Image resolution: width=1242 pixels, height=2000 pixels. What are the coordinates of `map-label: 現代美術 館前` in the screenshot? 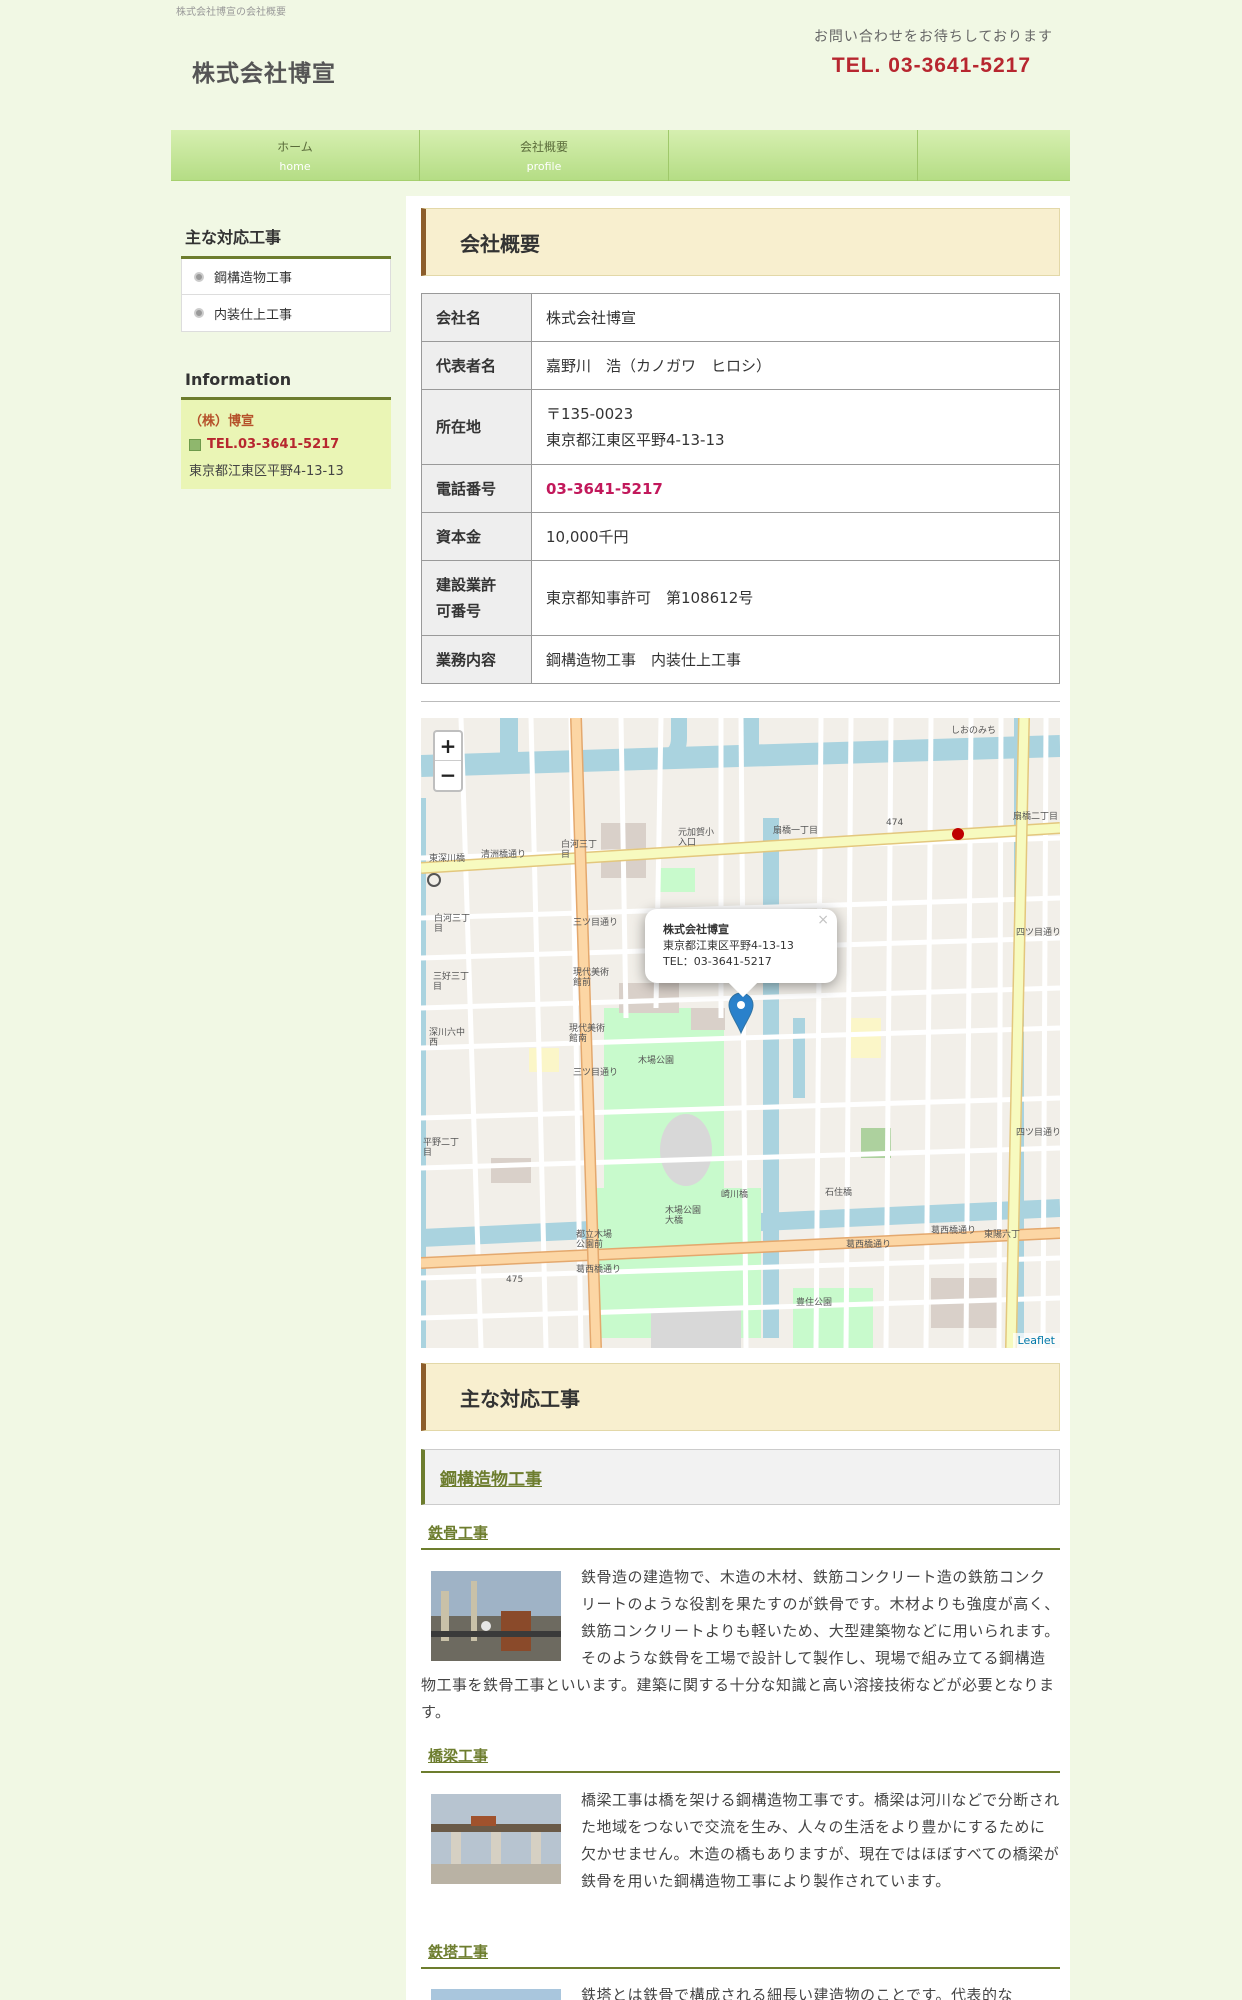 It's located at (591, 978).